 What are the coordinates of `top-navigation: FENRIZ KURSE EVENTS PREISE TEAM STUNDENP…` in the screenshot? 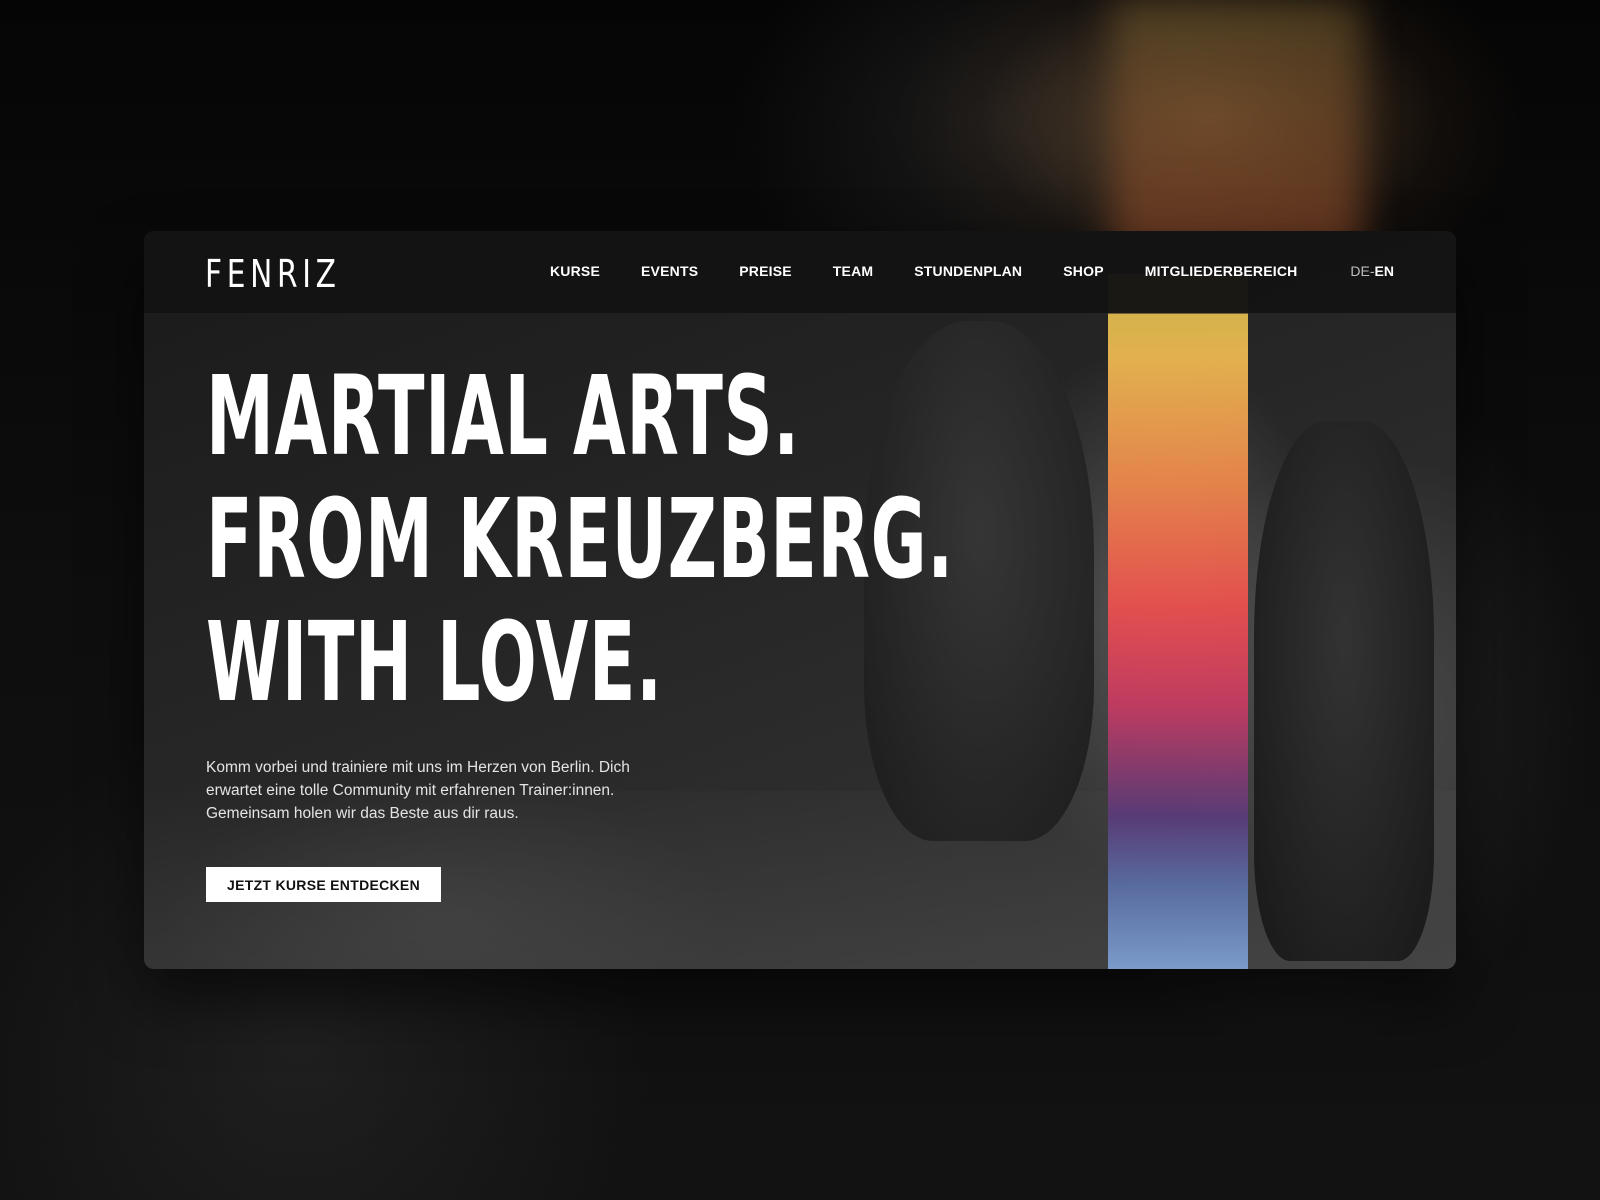 It's located at (800, 272).